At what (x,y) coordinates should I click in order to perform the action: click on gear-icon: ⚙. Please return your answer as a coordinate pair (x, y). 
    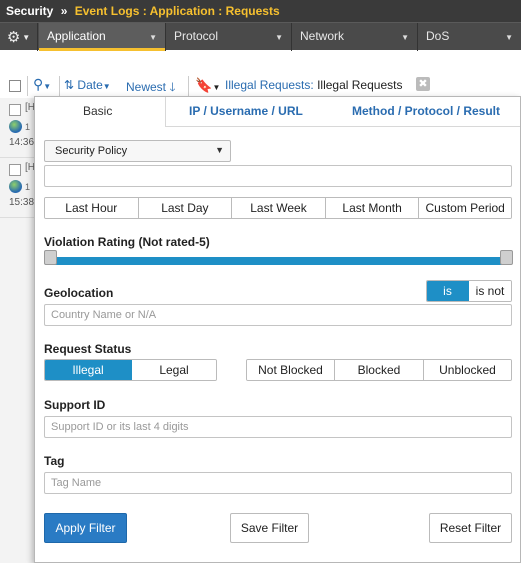
    Looking at the image, I should click on (13, 37).